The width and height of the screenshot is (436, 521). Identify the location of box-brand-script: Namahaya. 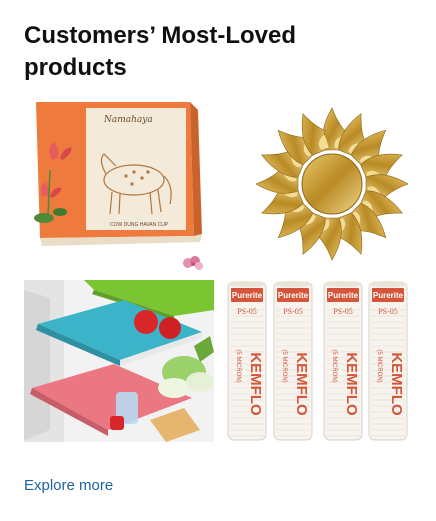
(128, 120).